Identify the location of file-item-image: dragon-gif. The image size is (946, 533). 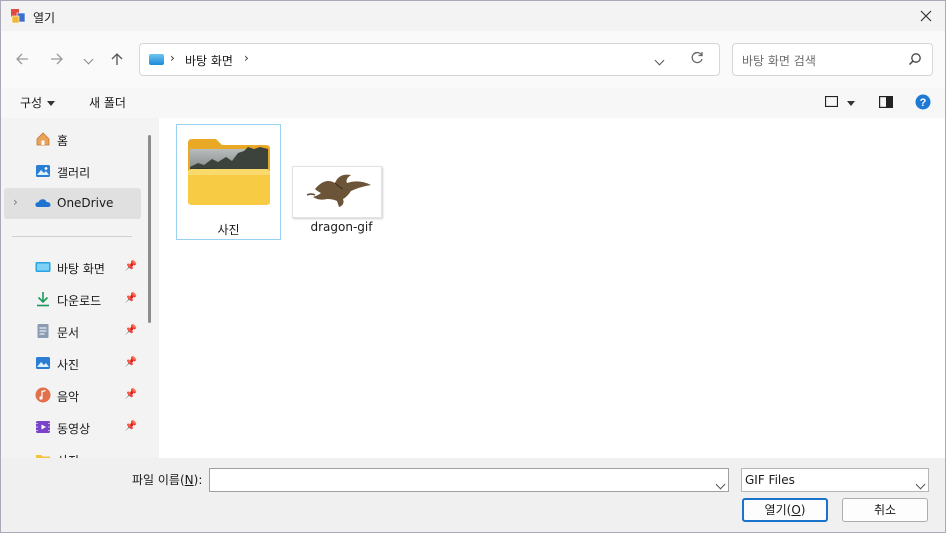
(341, 182).